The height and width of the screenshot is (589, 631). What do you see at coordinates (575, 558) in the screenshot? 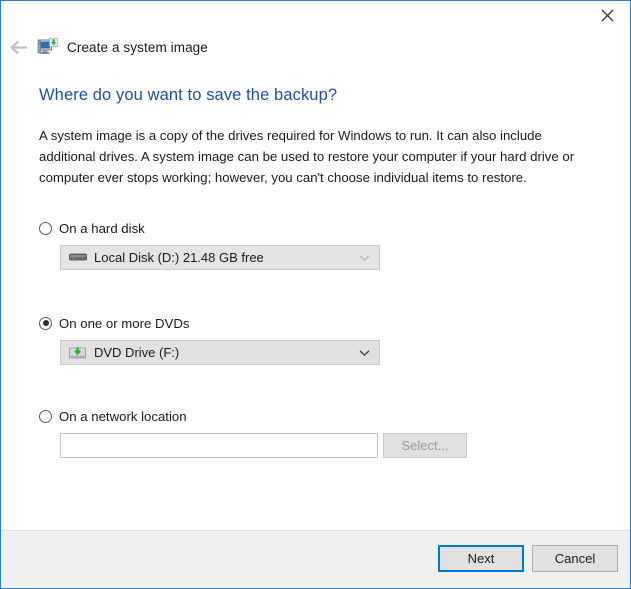
I see `cancel-button: Cancel` at bounding box center [575, 558].